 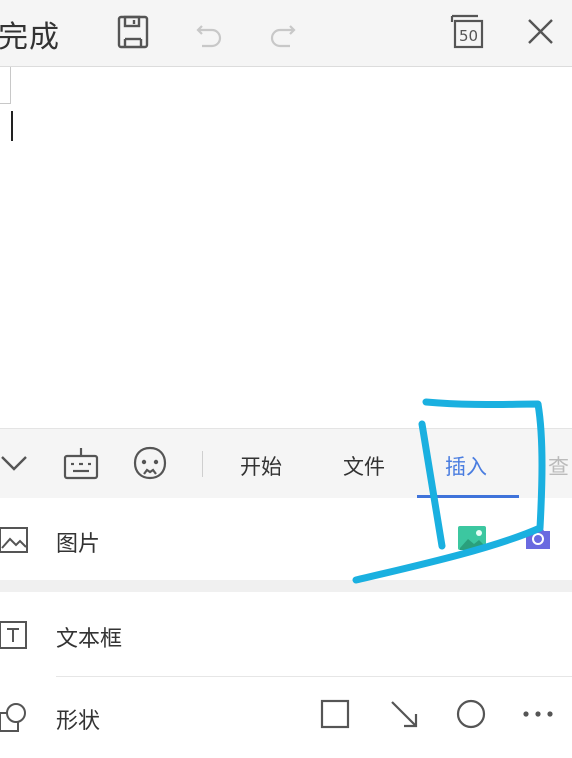 What do you see at coordinates (404, 714) in the screenshot?
I see `arrow-line-shape-icon` at bounding box center [404, 714].